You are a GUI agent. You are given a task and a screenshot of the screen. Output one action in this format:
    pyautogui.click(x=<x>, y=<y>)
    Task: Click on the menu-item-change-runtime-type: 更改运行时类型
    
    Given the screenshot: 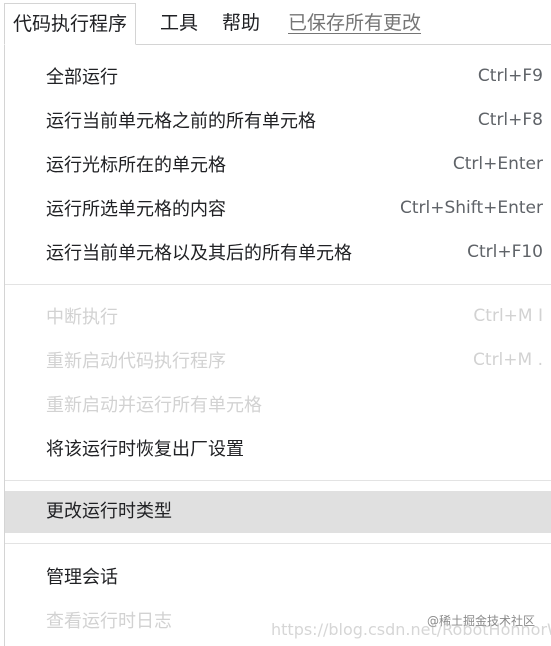 What is the action you would take?
    pyautogui.click(x=278, y=512)
    